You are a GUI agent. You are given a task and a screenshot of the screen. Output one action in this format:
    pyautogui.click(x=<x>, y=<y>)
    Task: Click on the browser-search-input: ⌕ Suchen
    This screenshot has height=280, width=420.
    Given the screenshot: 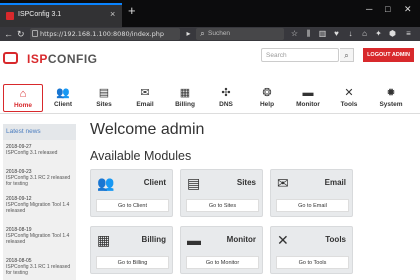 What is the action you would take?
    pyautogui.click(x=240, y=34)
    